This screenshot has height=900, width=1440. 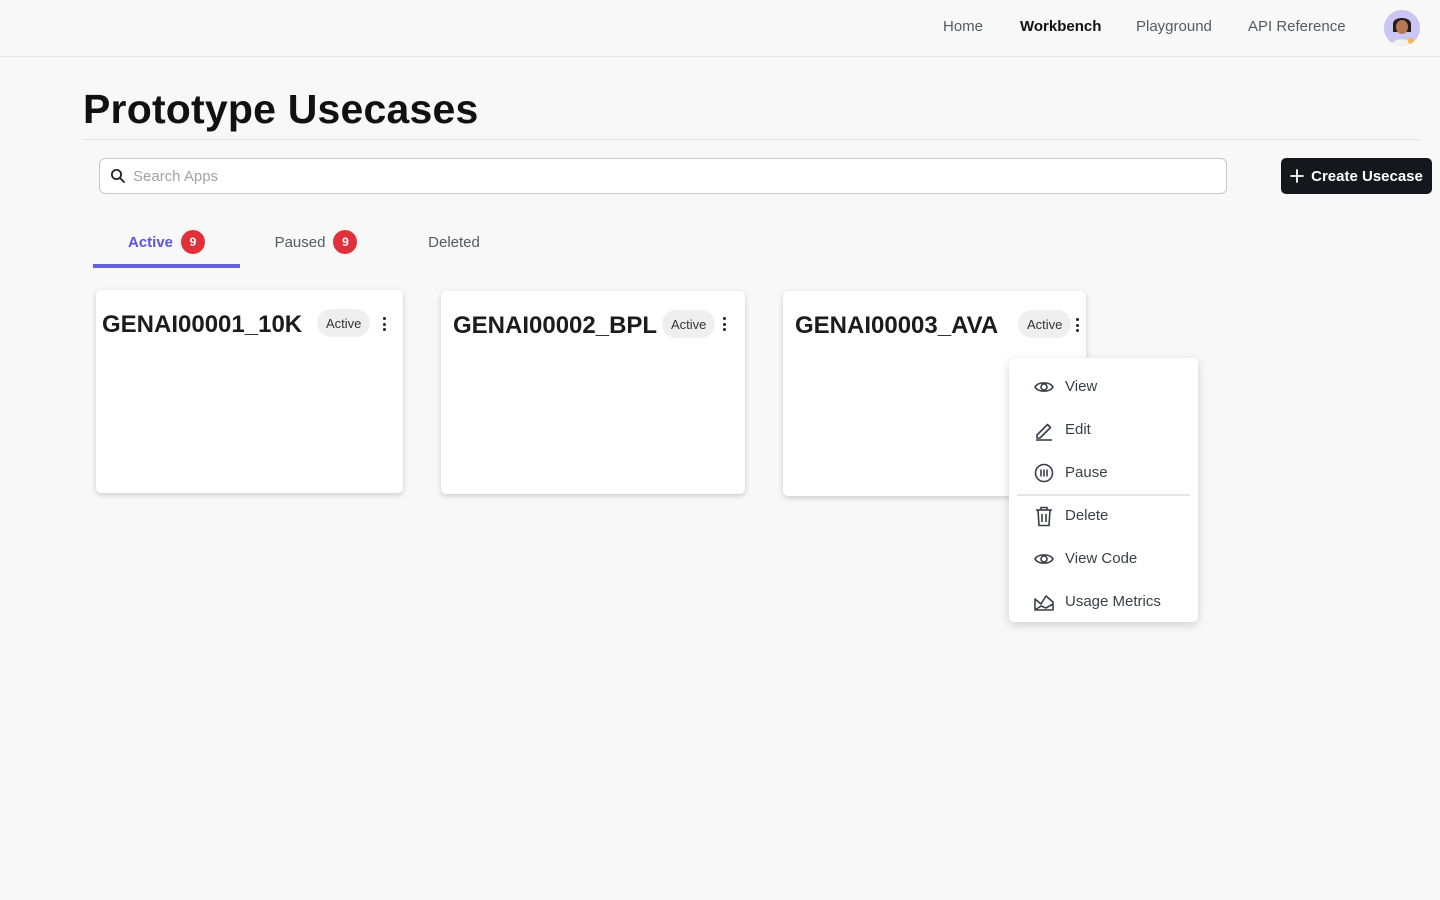 I want to click on menu-item-edit: Edit, so click(x=1103, y=429).